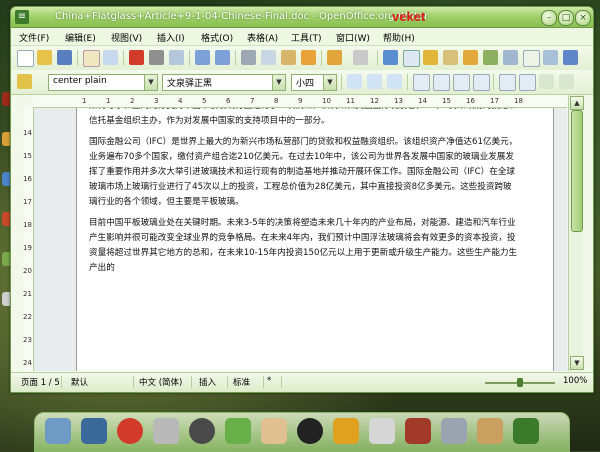  Describe the element at coordinates (308, 57) in the screenshot. I see `format-paintbrush-icon` at that location.